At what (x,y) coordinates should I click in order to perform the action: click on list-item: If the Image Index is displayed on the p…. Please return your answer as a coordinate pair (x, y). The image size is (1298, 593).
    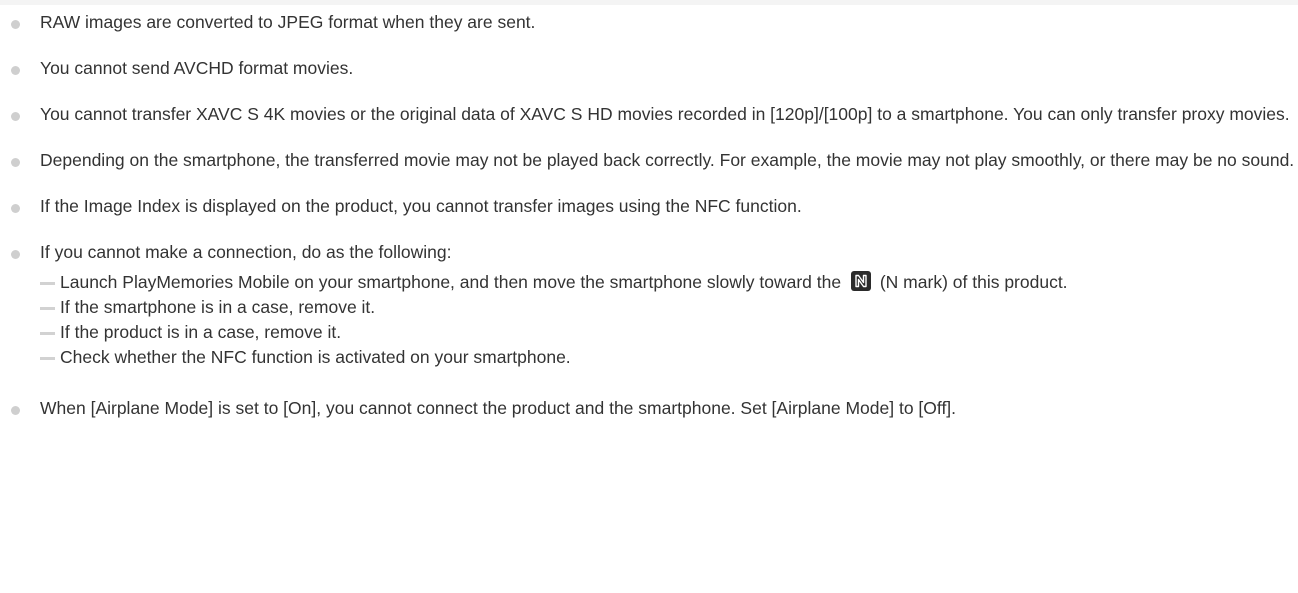
    Looking at the image, I should click on (649, 206).